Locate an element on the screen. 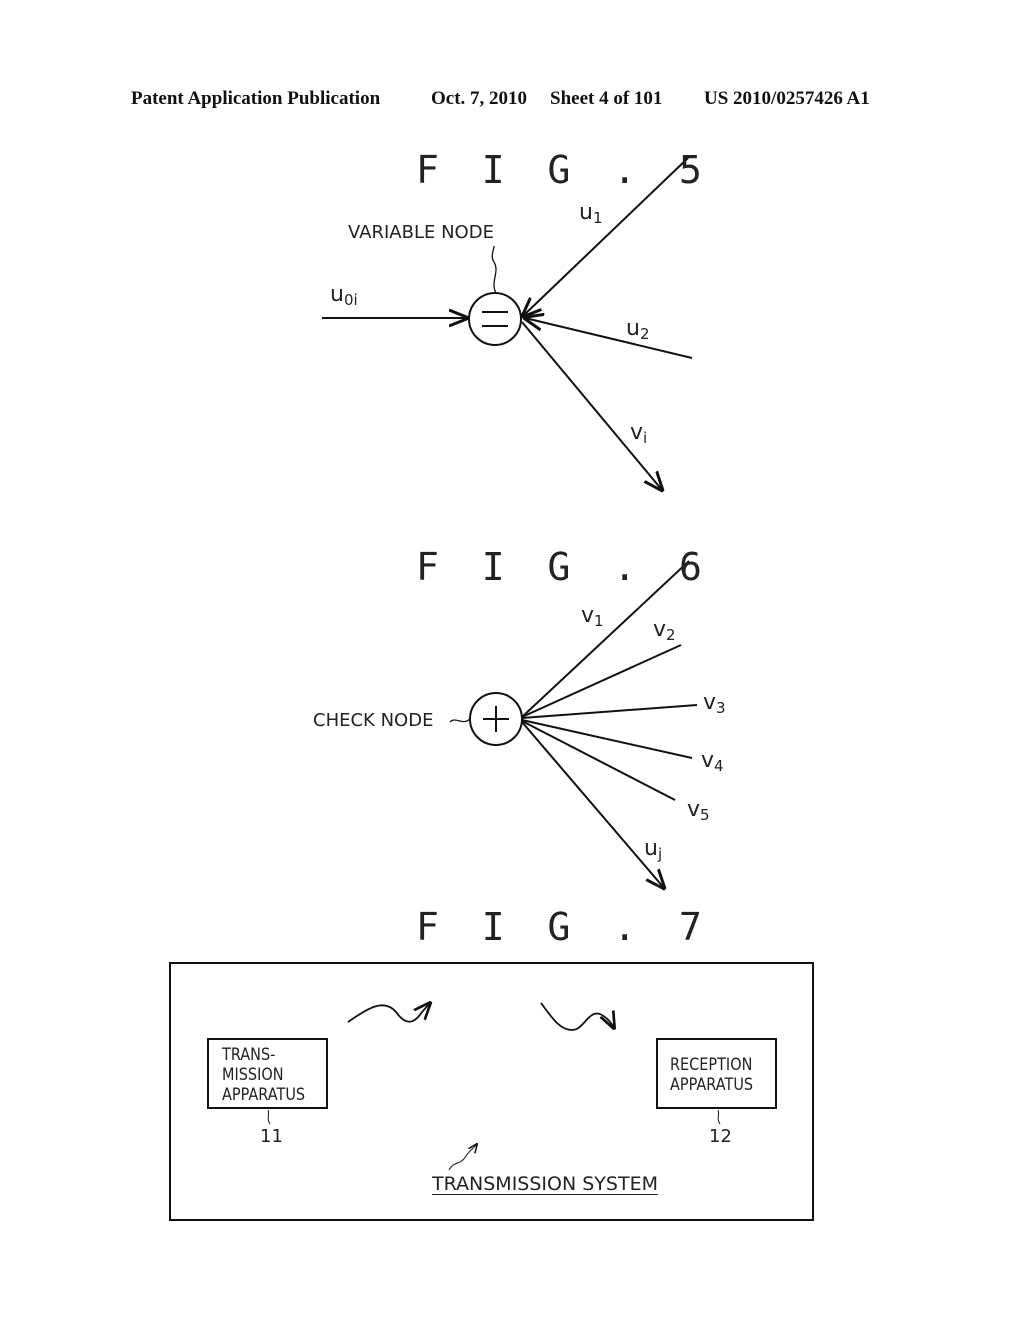  transmitter-leader is located at coordinates (269, 1117).